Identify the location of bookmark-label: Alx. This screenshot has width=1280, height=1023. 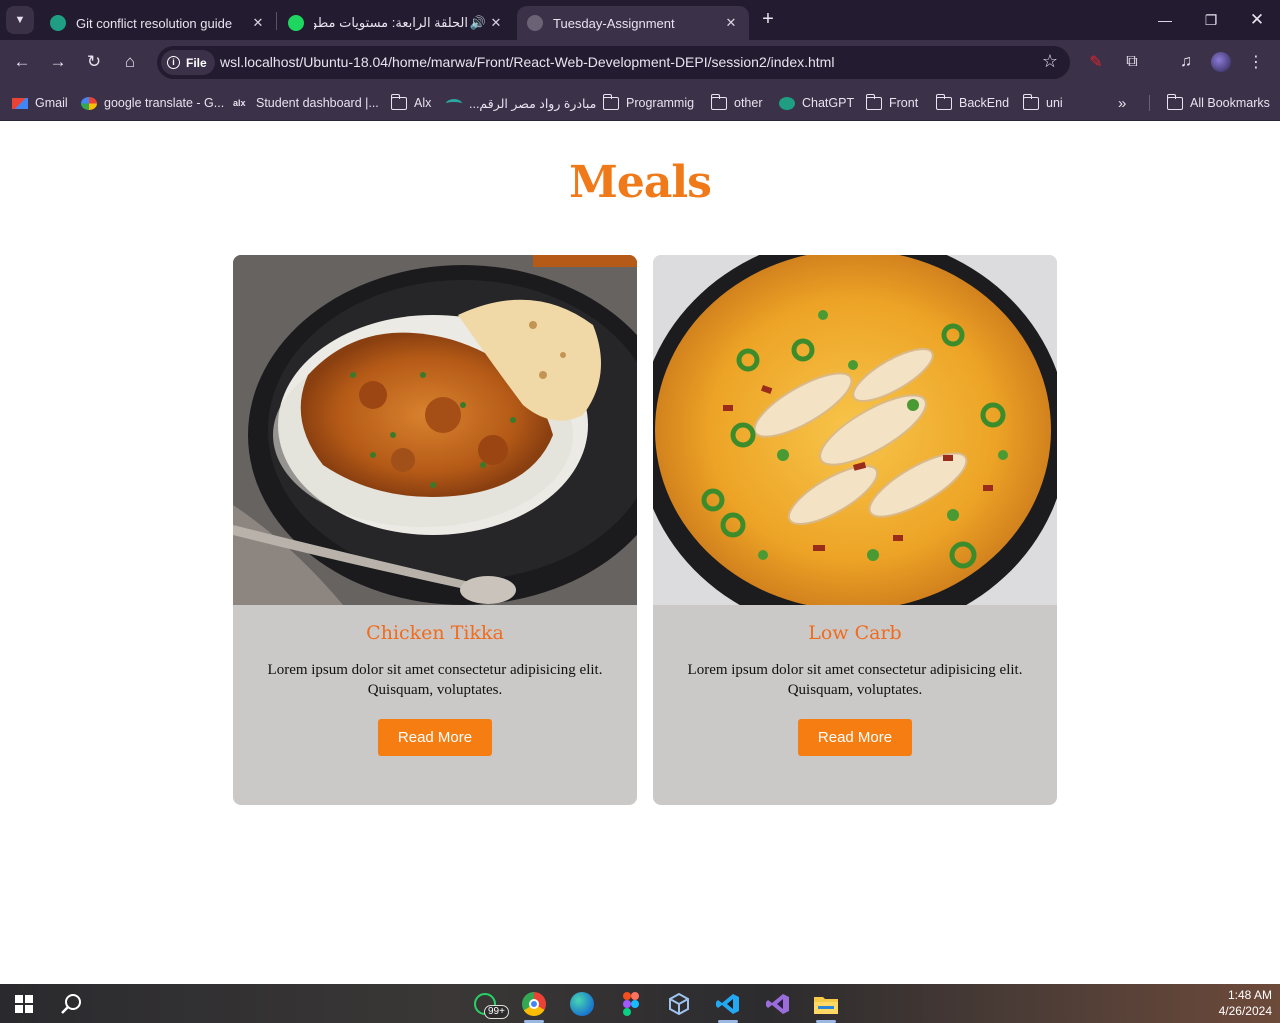
(423, 103).